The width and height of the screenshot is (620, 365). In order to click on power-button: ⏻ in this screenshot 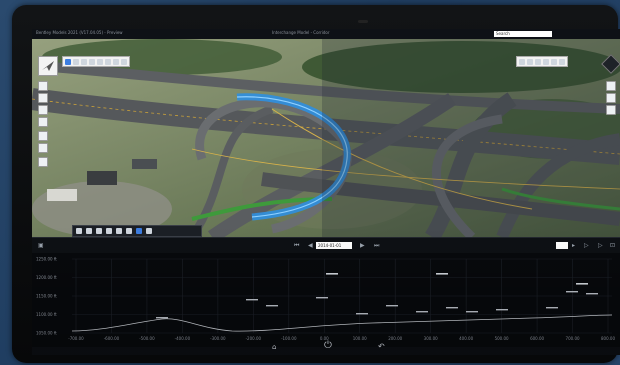, I will do `click(328, 345)`.